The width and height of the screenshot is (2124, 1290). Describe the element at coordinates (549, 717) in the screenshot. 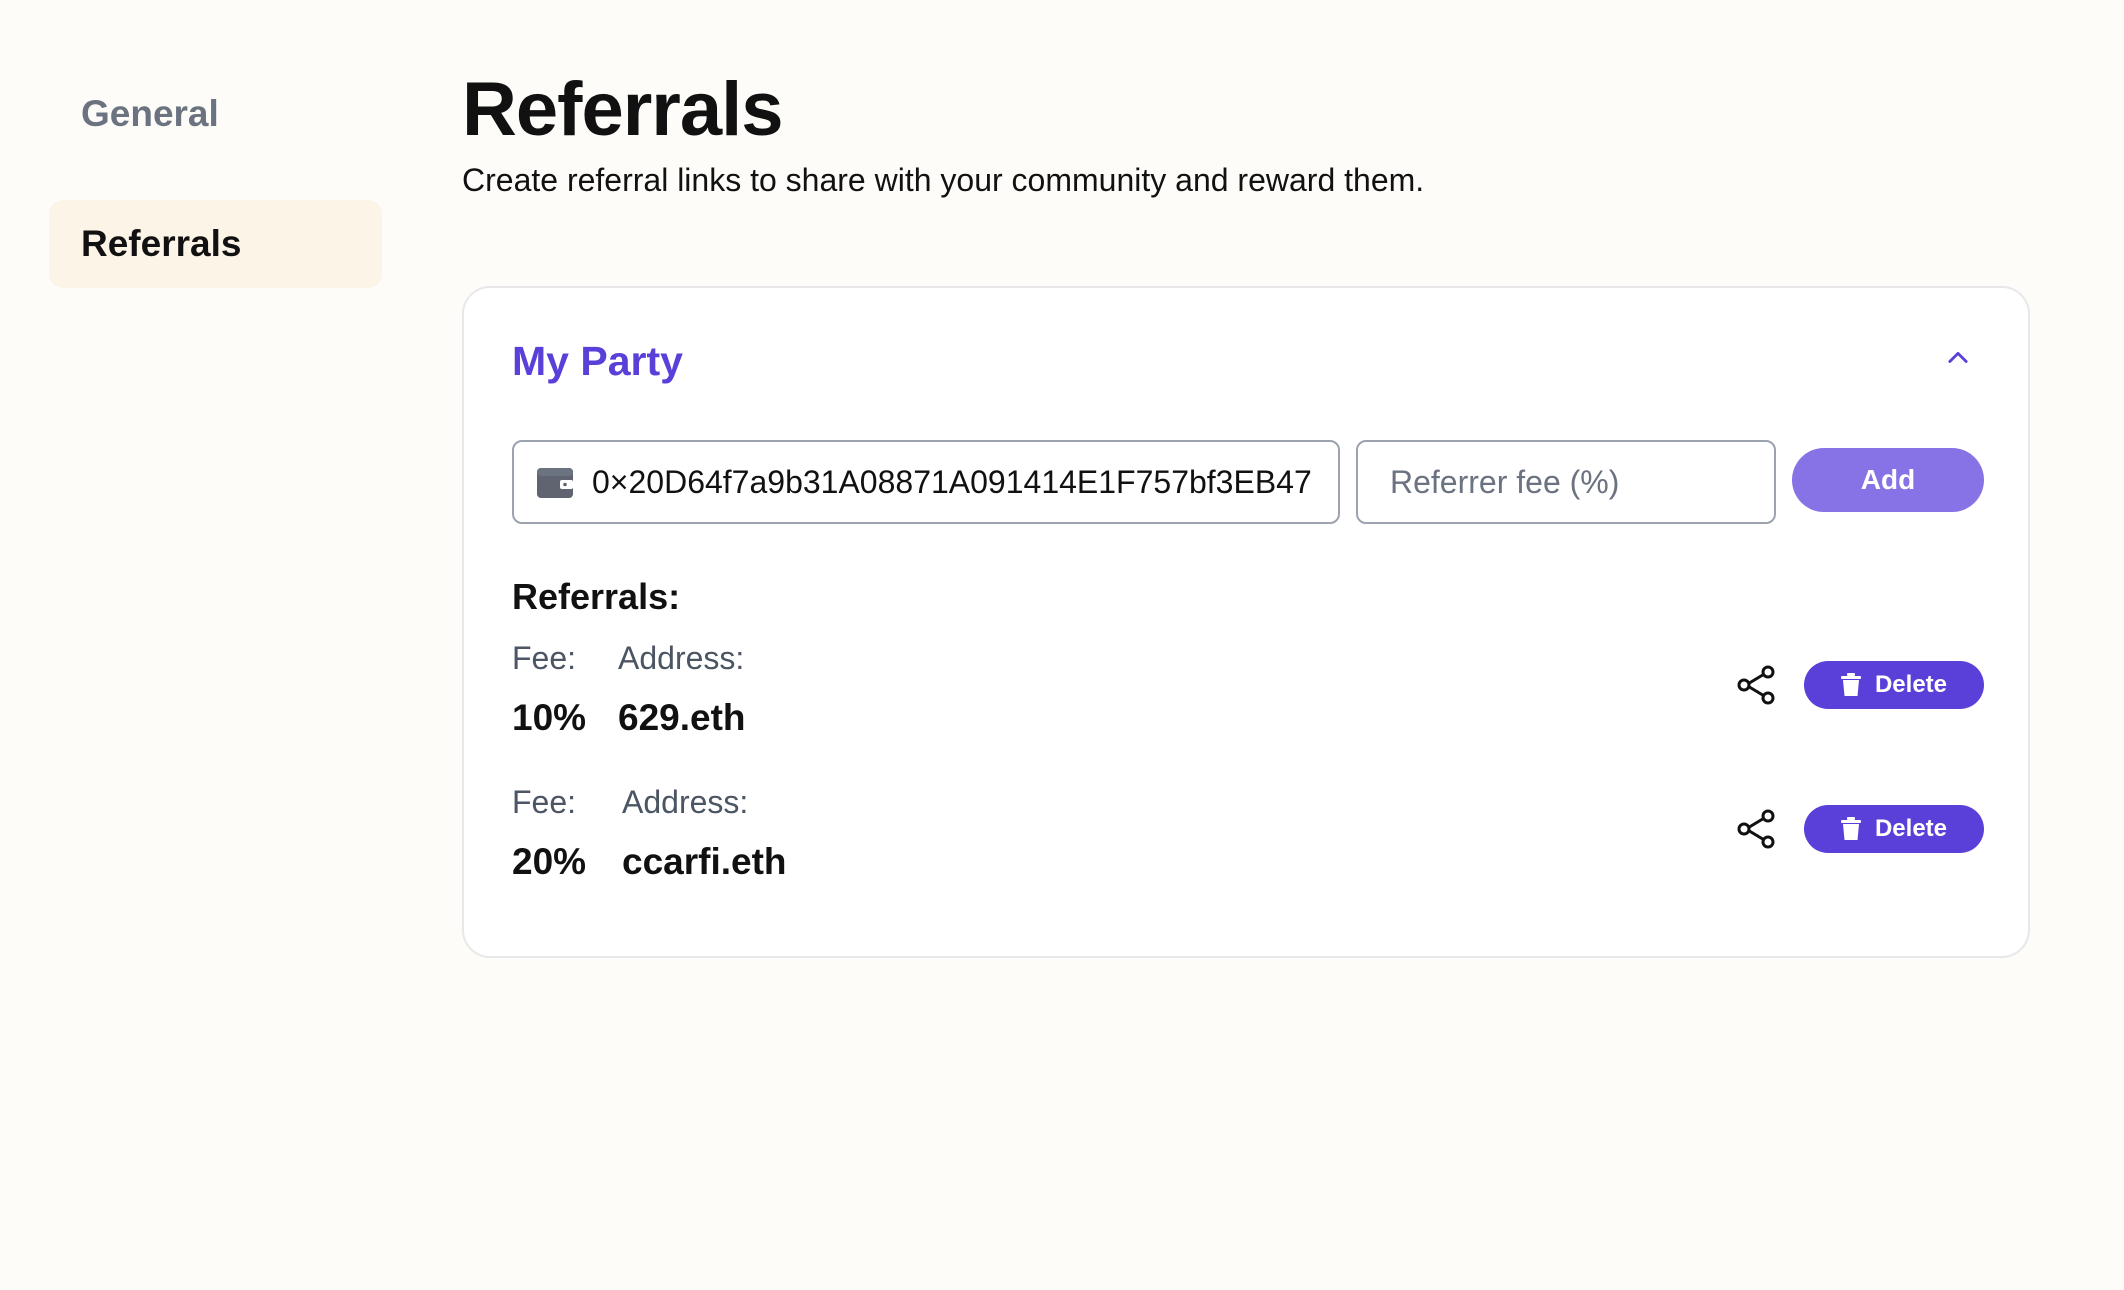

I see `fee-value: 10%` at that location.